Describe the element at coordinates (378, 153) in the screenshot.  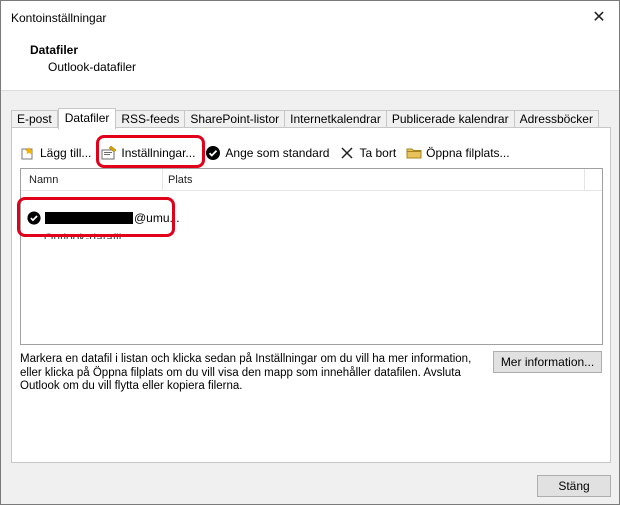
I see `remove-button-label: Ta bort` at that location.